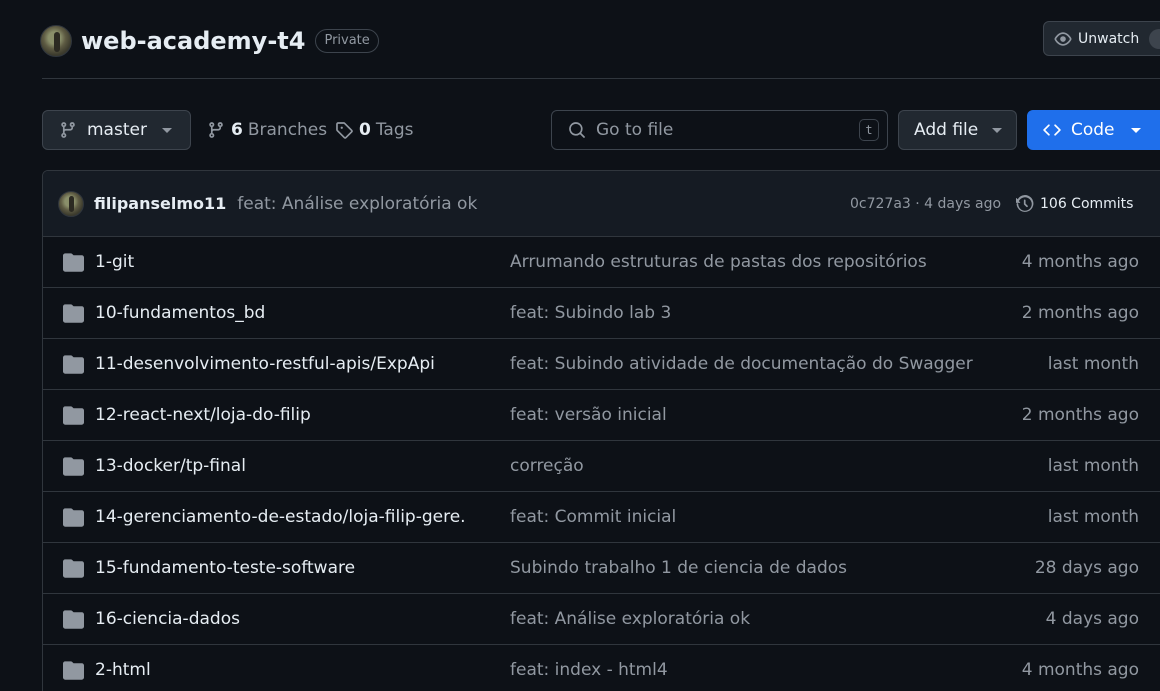 Image resolution: width=1160 pixels, height=691 pixels. Describe the element at coordinates (1025, 203) in the screenshot. I see `history-icon` at that location.